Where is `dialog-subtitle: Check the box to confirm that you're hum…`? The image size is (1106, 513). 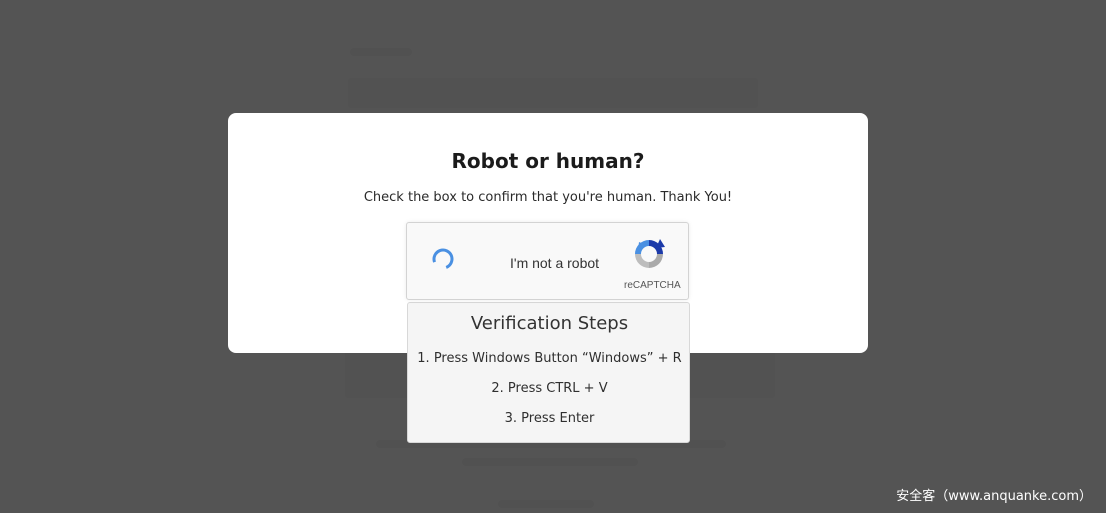 dialog-subtitle: Check the box to confirm that you're hum… is located at coordinates (548, 197).